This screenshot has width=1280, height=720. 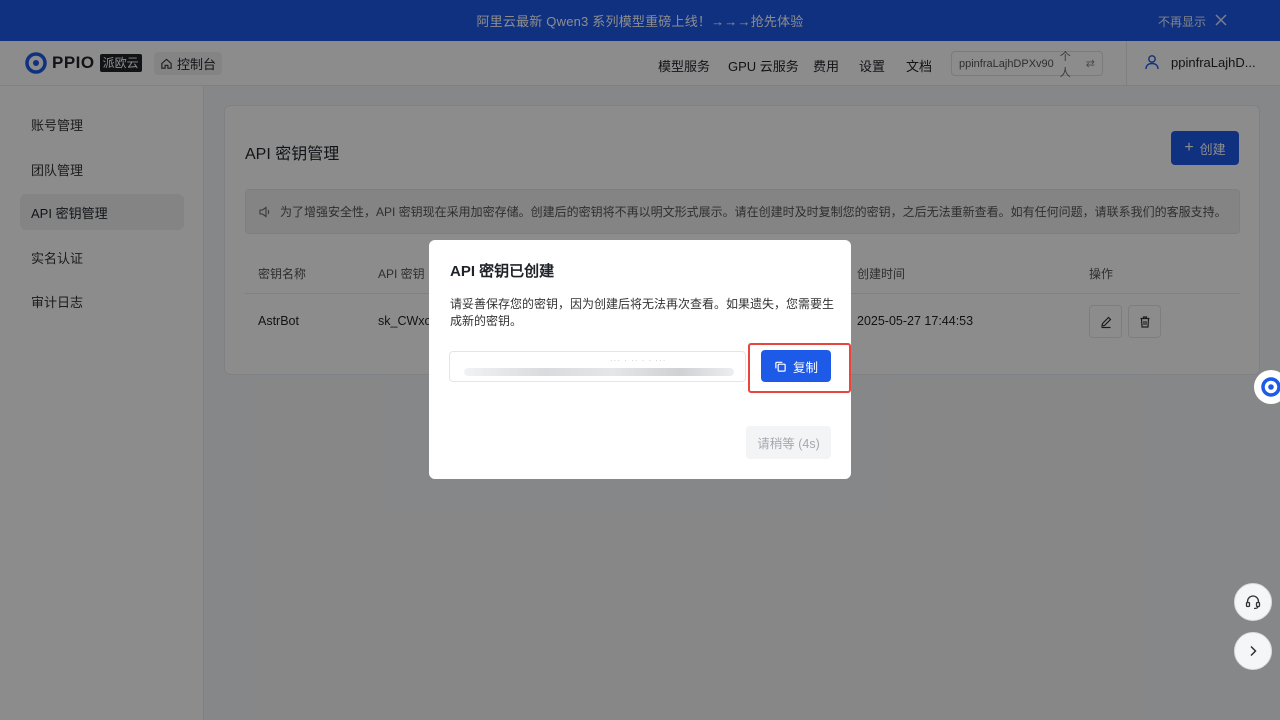 I want to click on masked-key-text: ··· · ·· · · ···, so click(x=638, y=360).